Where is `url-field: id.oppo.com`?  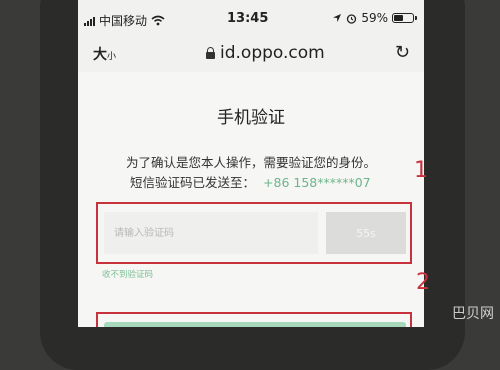
url-field: id.oppo.com is located at coordinates (265, 53).